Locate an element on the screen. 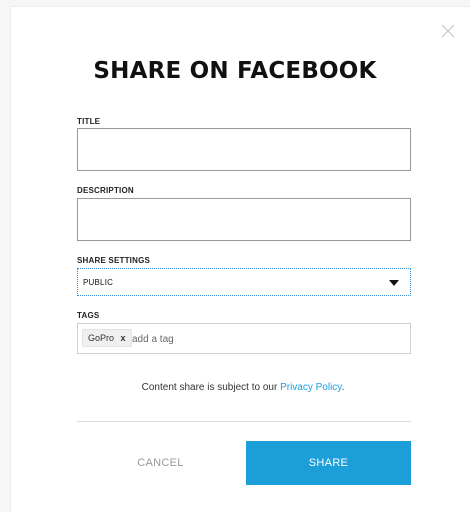 The image size is (470, 512). description-field is located at coordinates (244, 219).